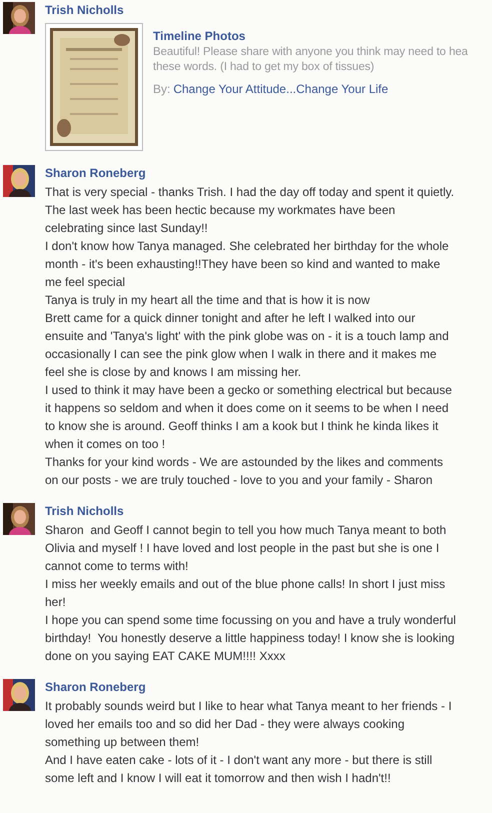 This screenshot has height=813, width=492. Describe the element at coordinates (246, 548) in the screenshot. I see `comment-text: Sharon and Geoff I cannot begin to tell you how much Tanya meant to both Olivia and myself ! I have loved and lost people in the past but she is one I cannot come to terms with!` at that location.